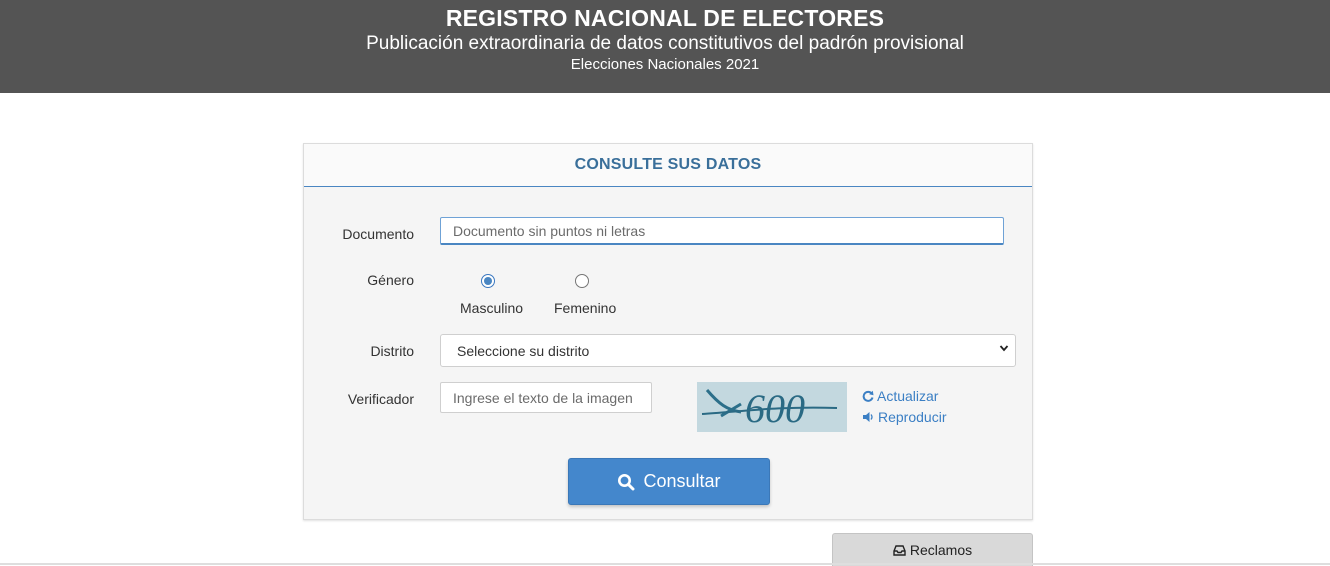  Describe the element at coordinates (941, 550) in the screenshot. I see `reclamos-label: Reclamos` at that location.